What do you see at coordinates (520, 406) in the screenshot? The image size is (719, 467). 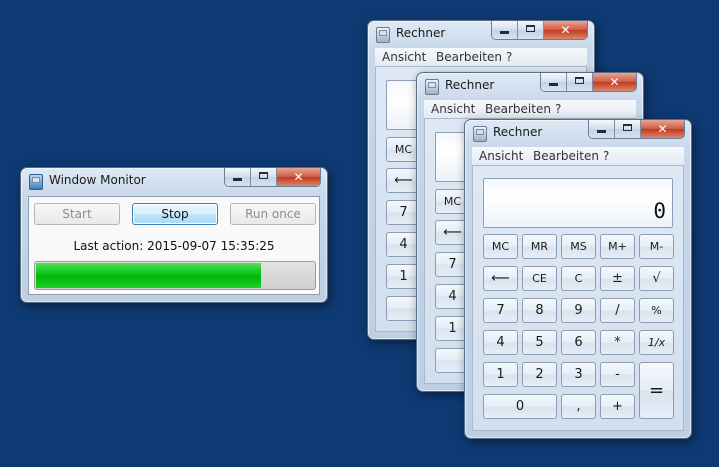 I see `key-0: 0` at bounding box center [520, 406].